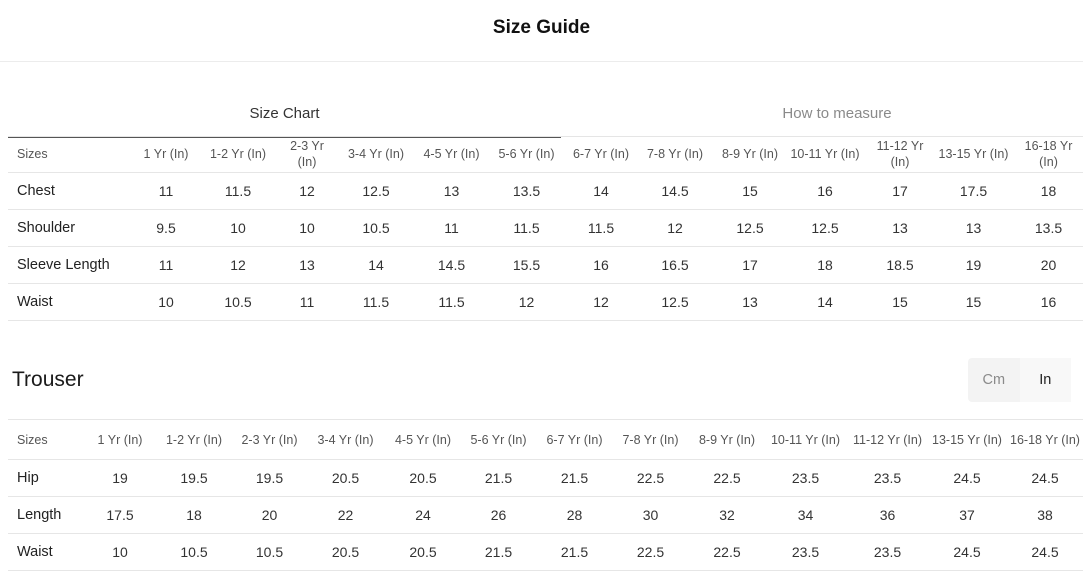  I want to click on measurement-value: 15.5, so click(526, 264).